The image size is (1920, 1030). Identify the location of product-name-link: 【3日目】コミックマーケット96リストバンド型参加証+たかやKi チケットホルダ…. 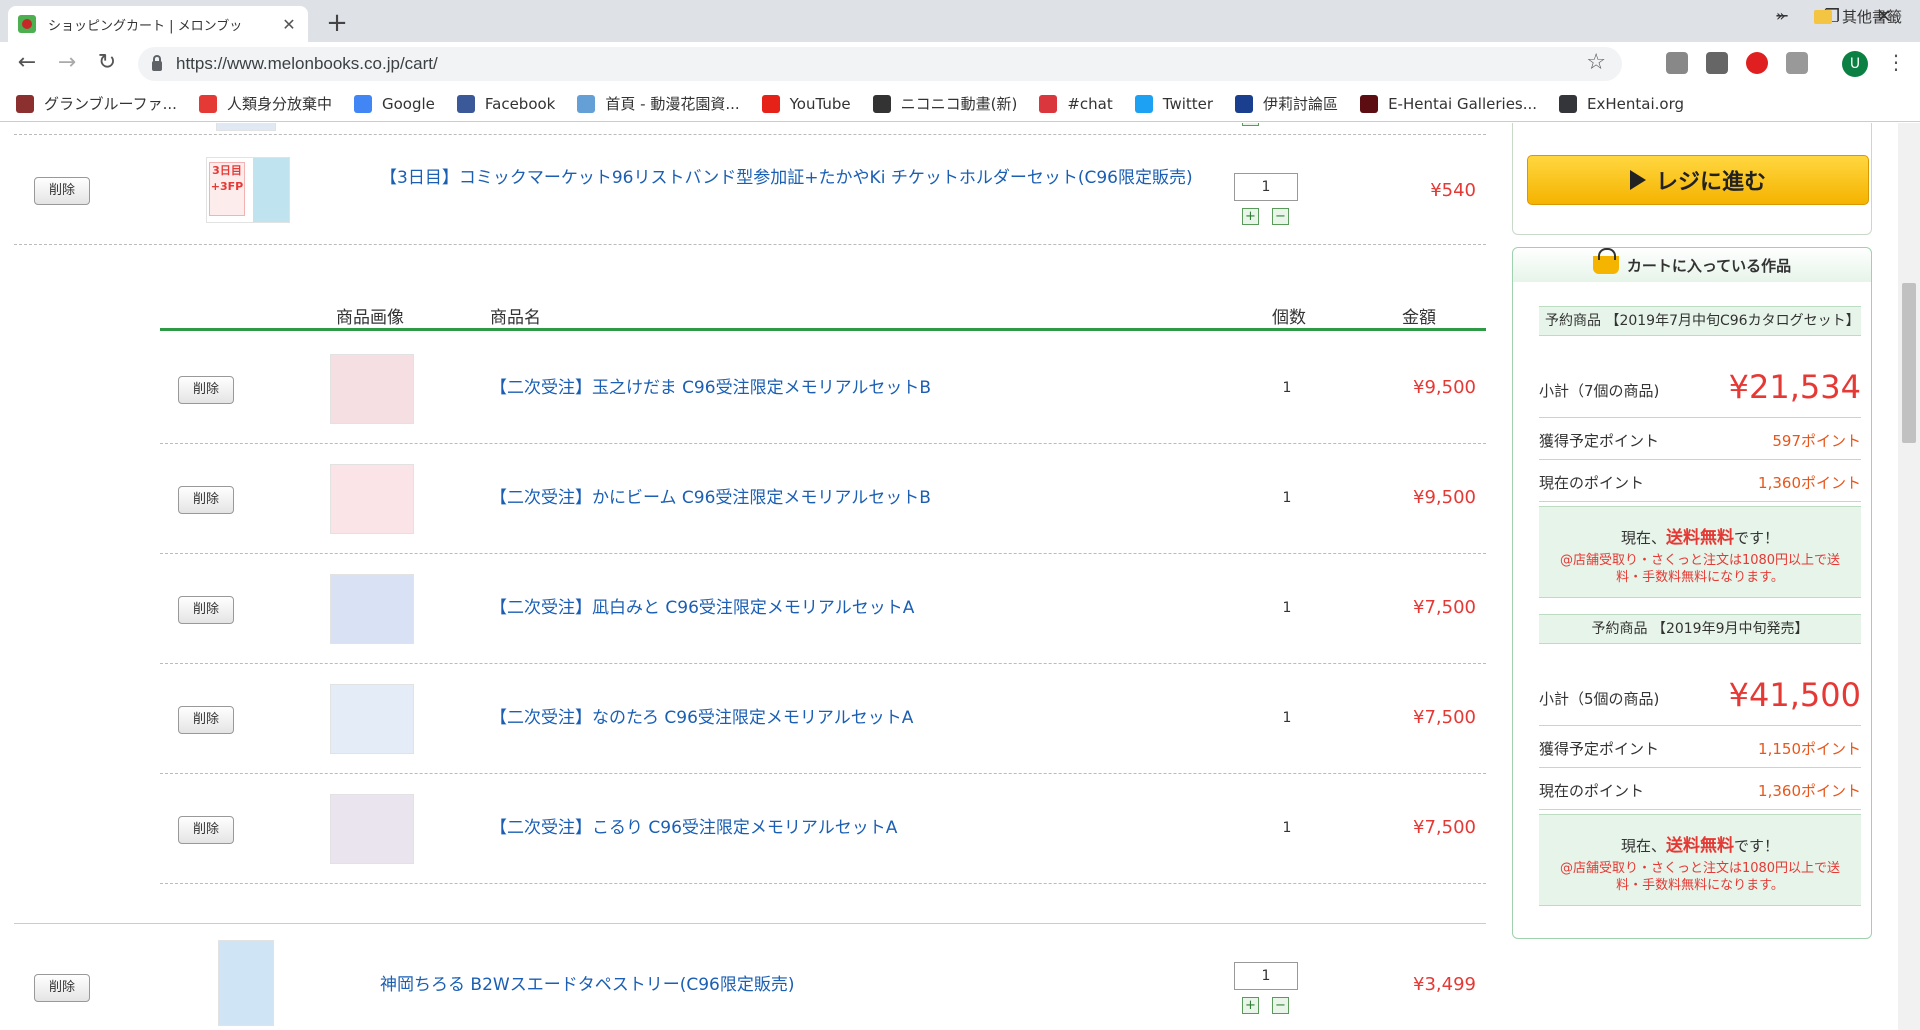
(790, 178).